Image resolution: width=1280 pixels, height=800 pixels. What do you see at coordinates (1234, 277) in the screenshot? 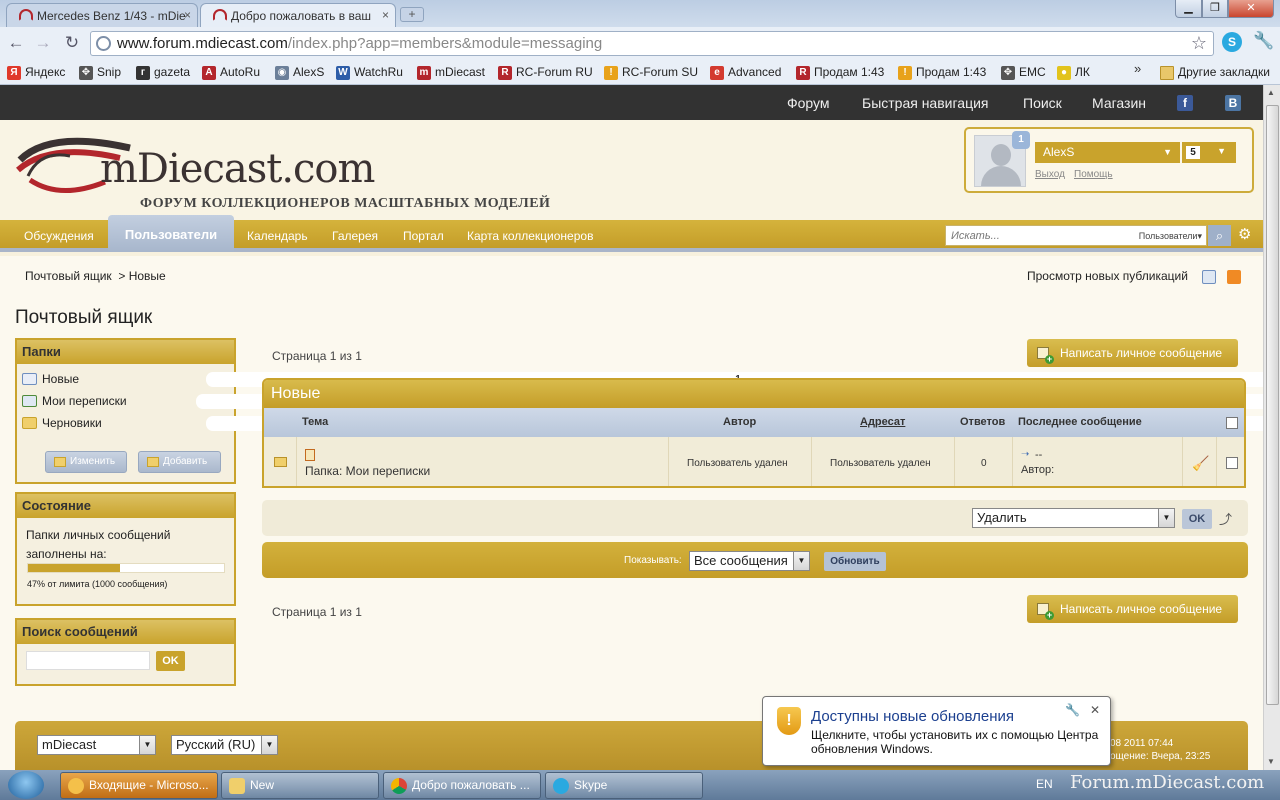
I see `rss-icon` at bounding box center [1234, 277].